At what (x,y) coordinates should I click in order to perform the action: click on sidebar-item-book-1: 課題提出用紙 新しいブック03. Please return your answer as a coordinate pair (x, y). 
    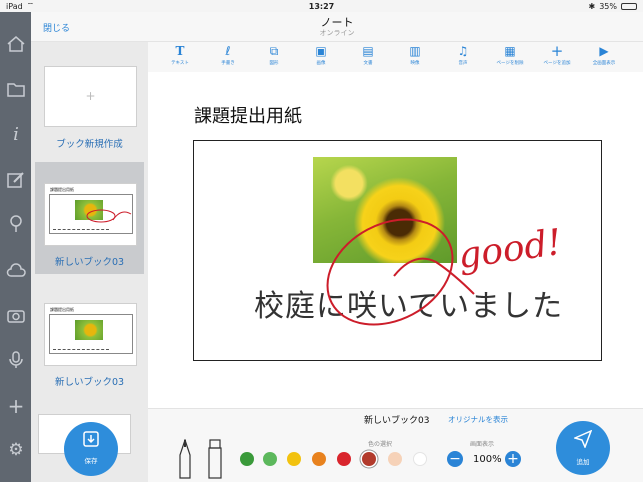
    Looking at the image, I should click on (89, 218).